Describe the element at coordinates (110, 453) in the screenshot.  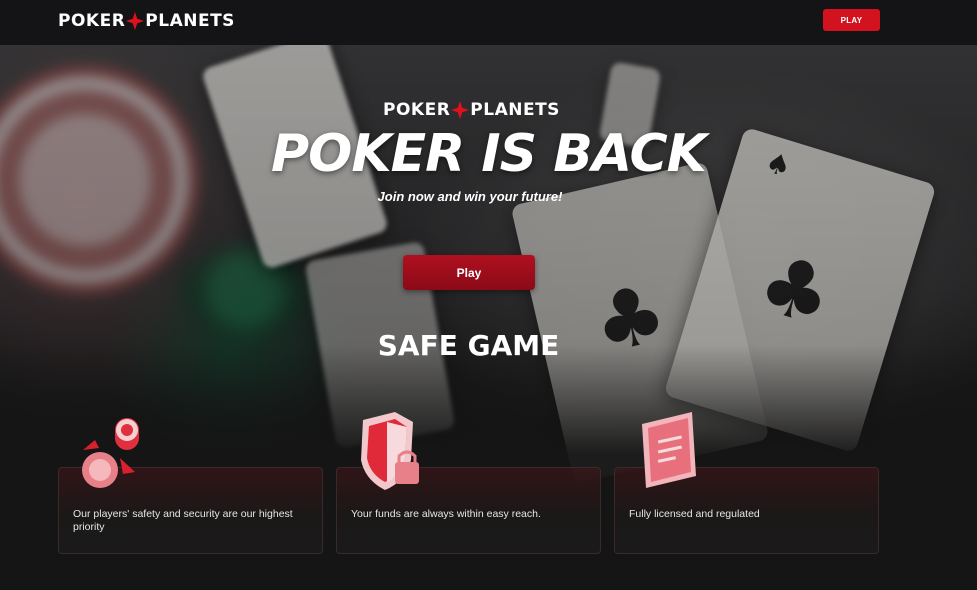
I see `chips-exchange-icon` at that location.